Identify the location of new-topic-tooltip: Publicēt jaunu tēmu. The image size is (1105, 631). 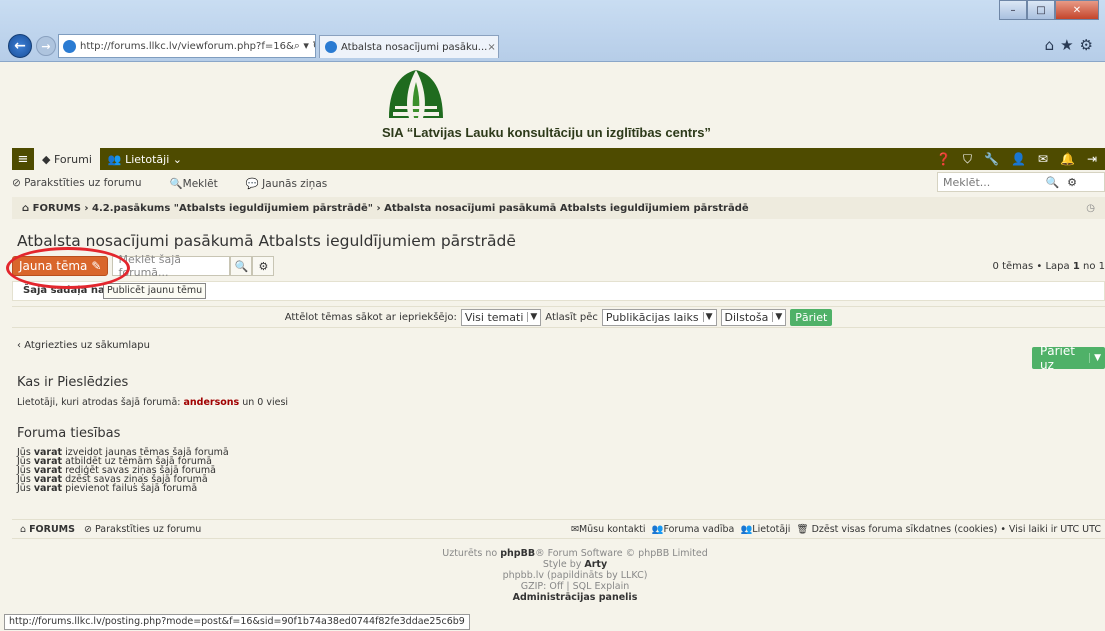
(155, 291).